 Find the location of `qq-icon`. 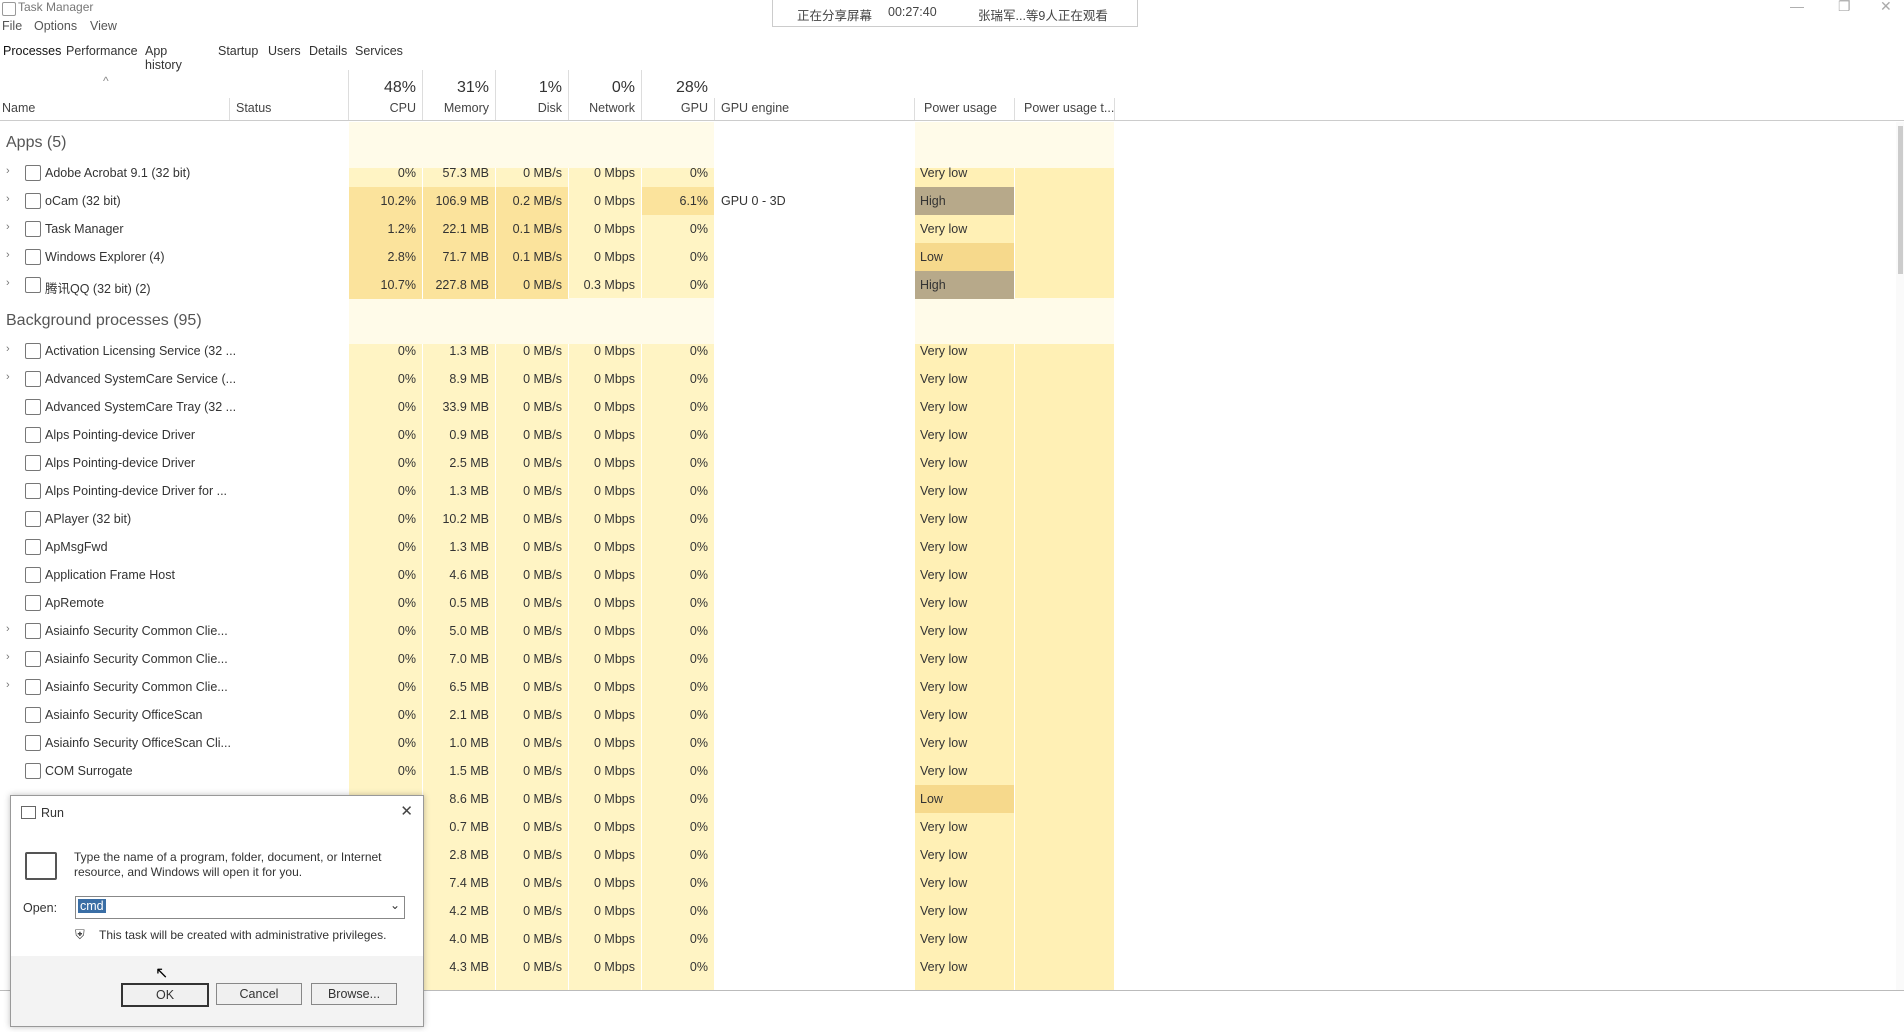

qq-icon is located at coordinates (33, 285).